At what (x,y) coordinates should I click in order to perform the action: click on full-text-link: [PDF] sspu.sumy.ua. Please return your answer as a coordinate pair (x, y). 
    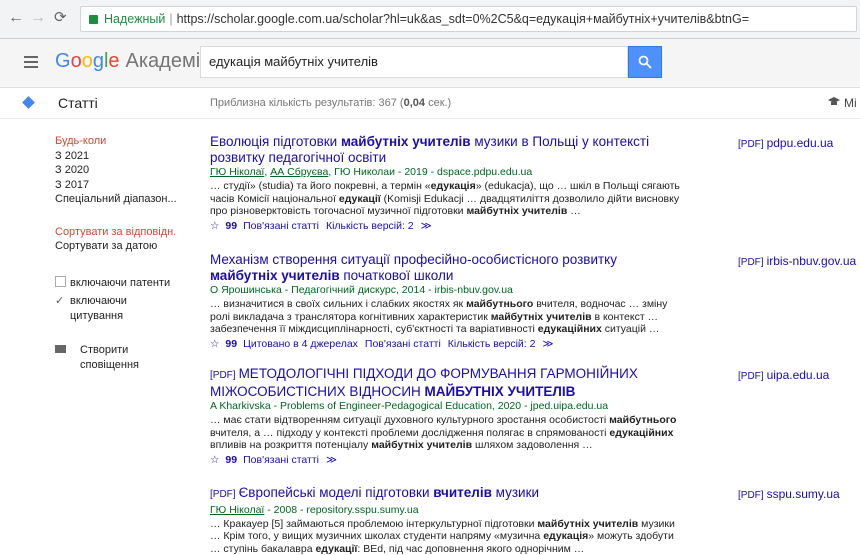
    Looking at the image, I should click on (789, 494).